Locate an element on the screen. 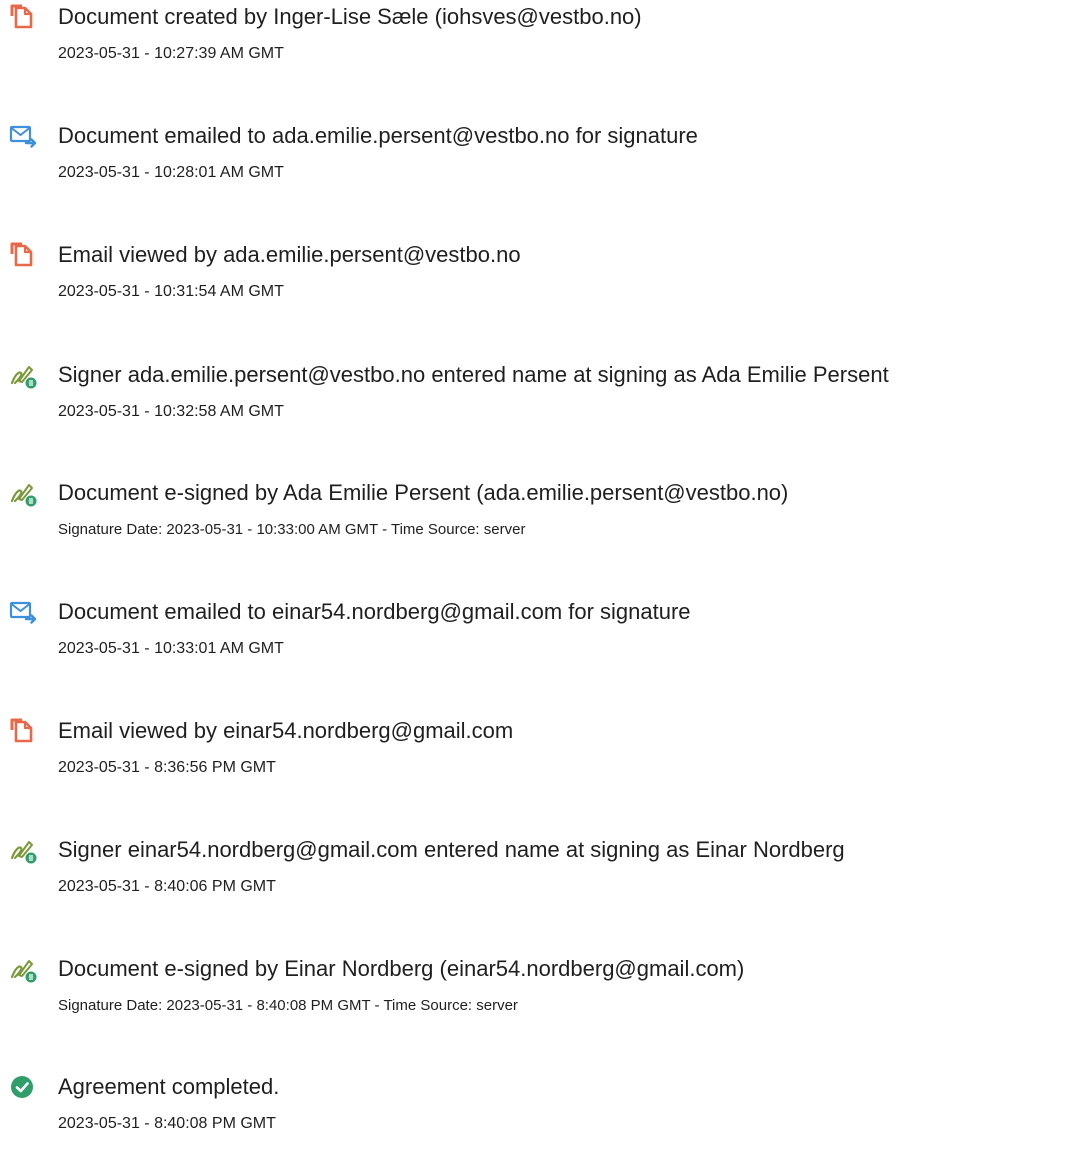 The width and height of the screenshot is (1066, 1153). checkmark-icon is located at coordinates (23, 1087).